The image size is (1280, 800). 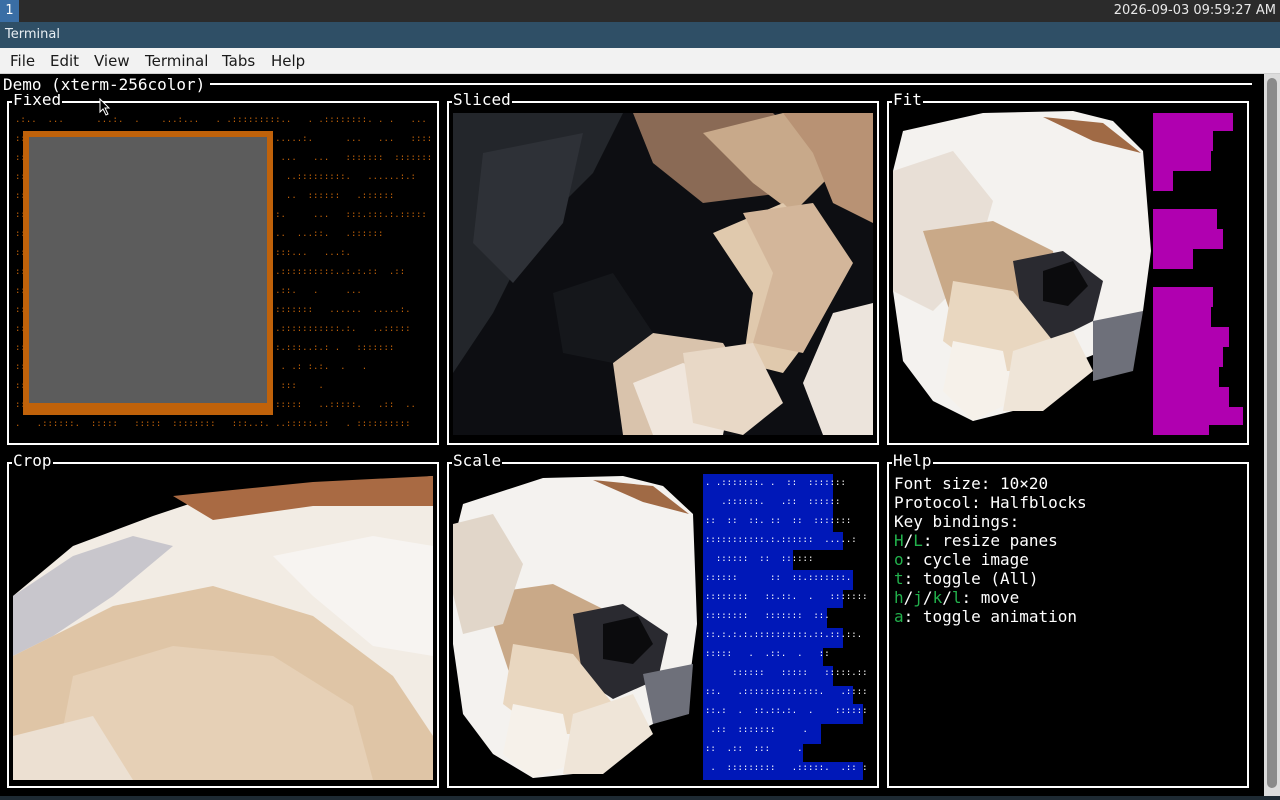 I want to click on fixed-placeholder, so click(x=148, y=270).